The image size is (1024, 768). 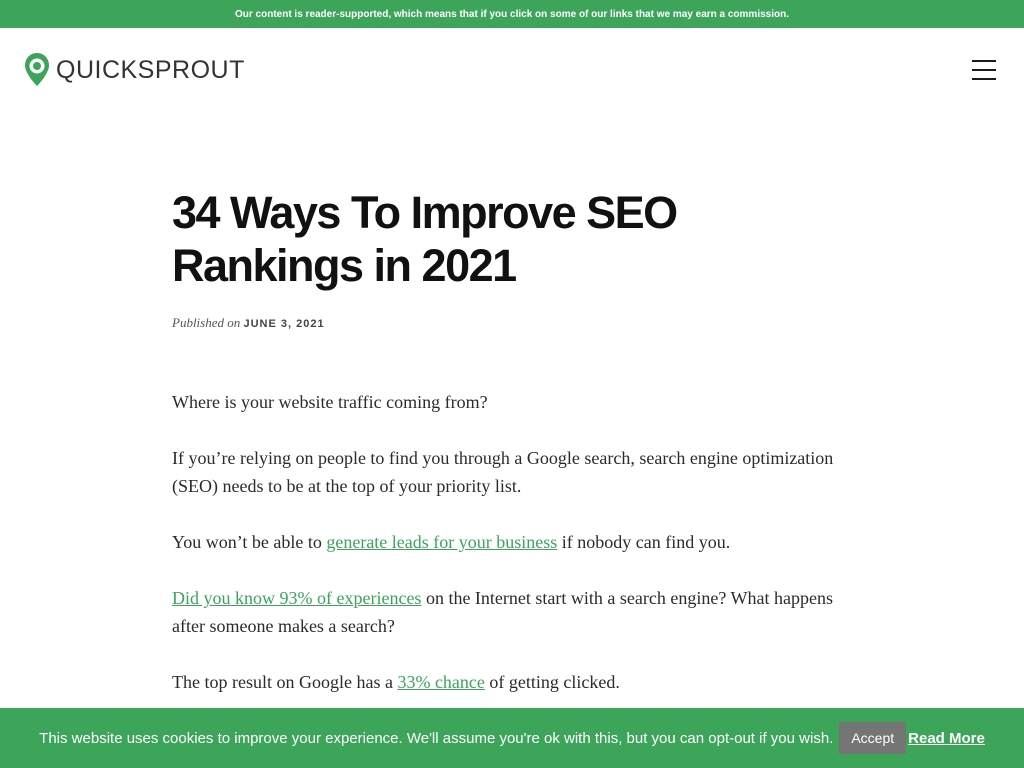 What do you see at coordinates (284, 324) in the screenshot?
I see `publish-date: JUNE 3, 2021` at bounding box center [284, 324].